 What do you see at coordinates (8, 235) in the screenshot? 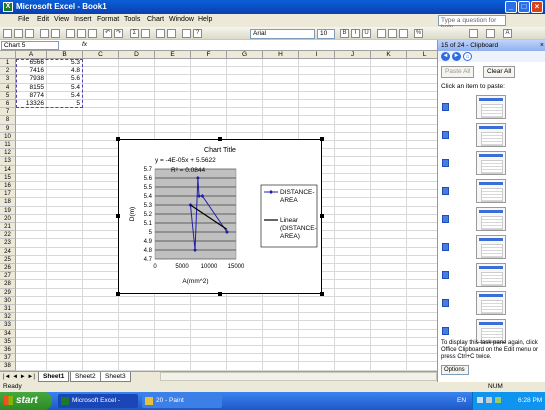
I see `row-header-22: 22` at bounding box center [8, 235].